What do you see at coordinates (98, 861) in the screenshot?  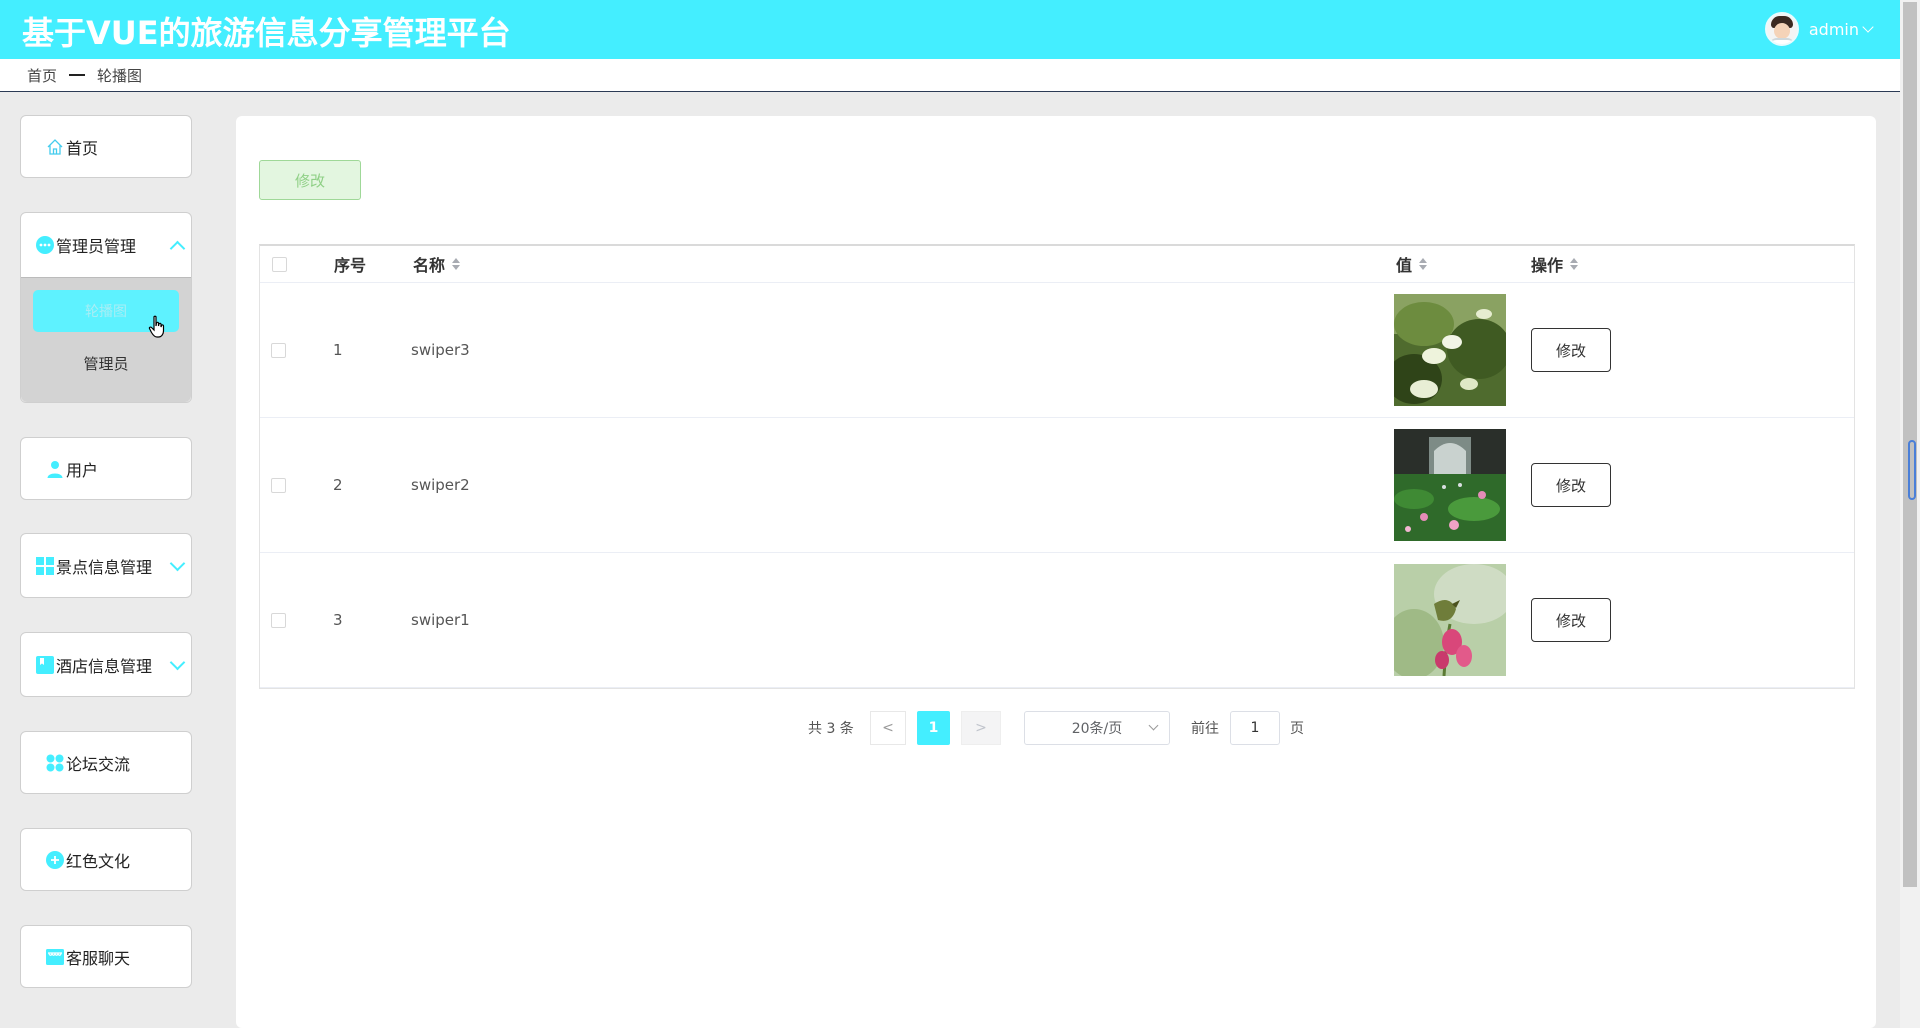 I see `sidebar-item-label: 红色文化` at bounding box center [98, 861].